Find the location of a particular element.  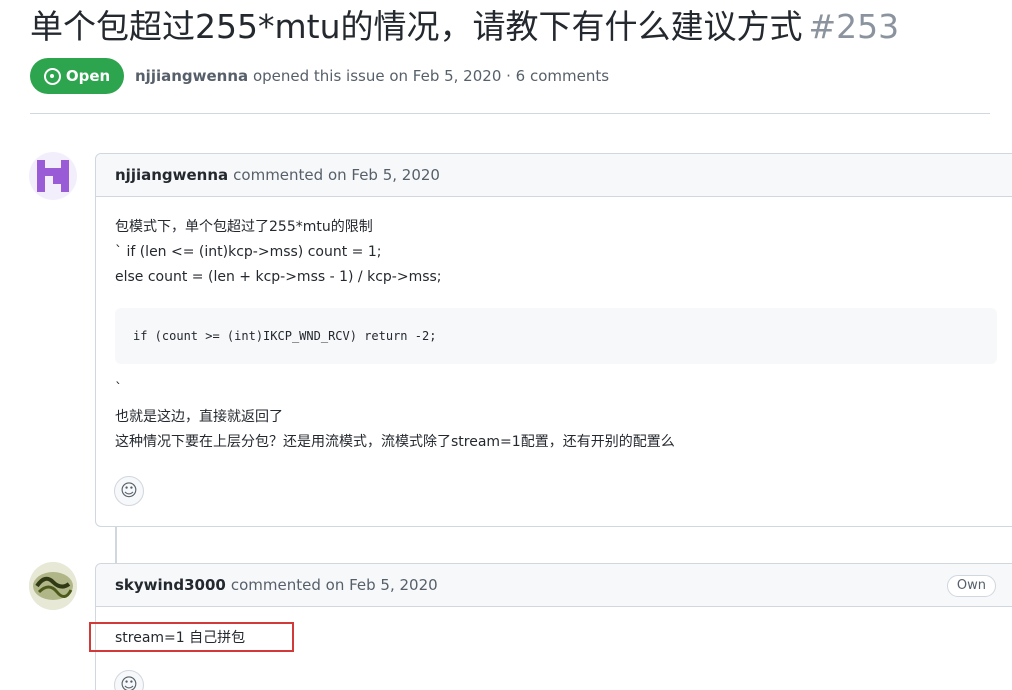

comment-line: 包模式下，单个包超过了255*mtu的限制 is located at coordinates (244, 227).